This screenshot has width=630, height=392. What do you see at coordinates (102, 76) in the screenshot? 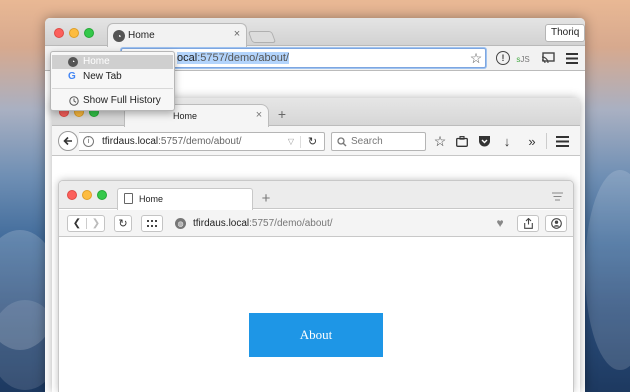
I see `history-item-label: New Tab` at bounding box center [102, 76].